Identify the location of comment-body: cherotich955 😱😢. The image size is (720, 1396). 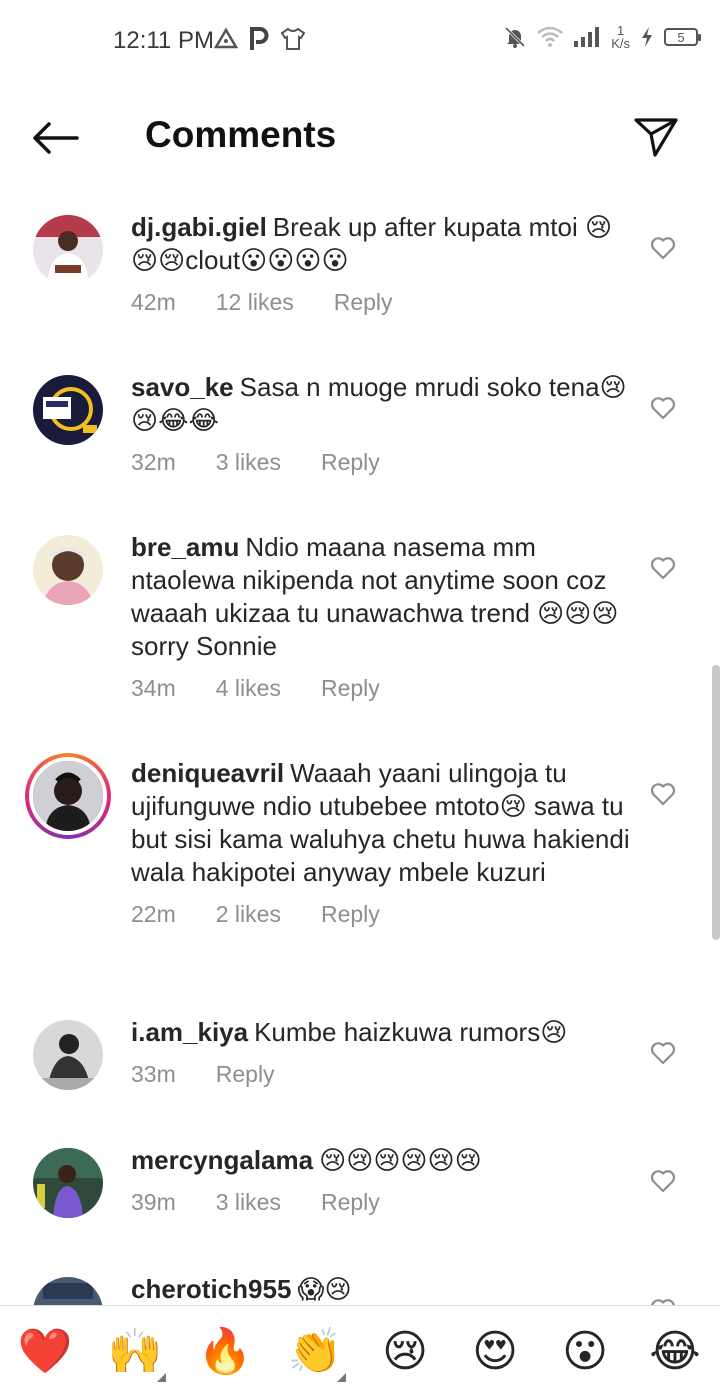
(381, 1289).